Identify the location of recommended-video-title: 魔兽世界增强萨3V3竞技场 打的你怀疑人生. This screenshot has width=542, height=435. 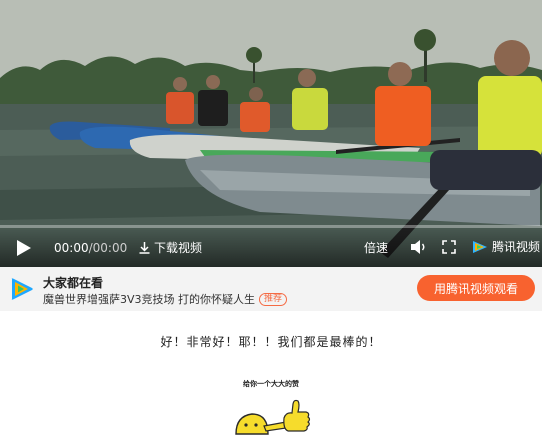
(149, 299).